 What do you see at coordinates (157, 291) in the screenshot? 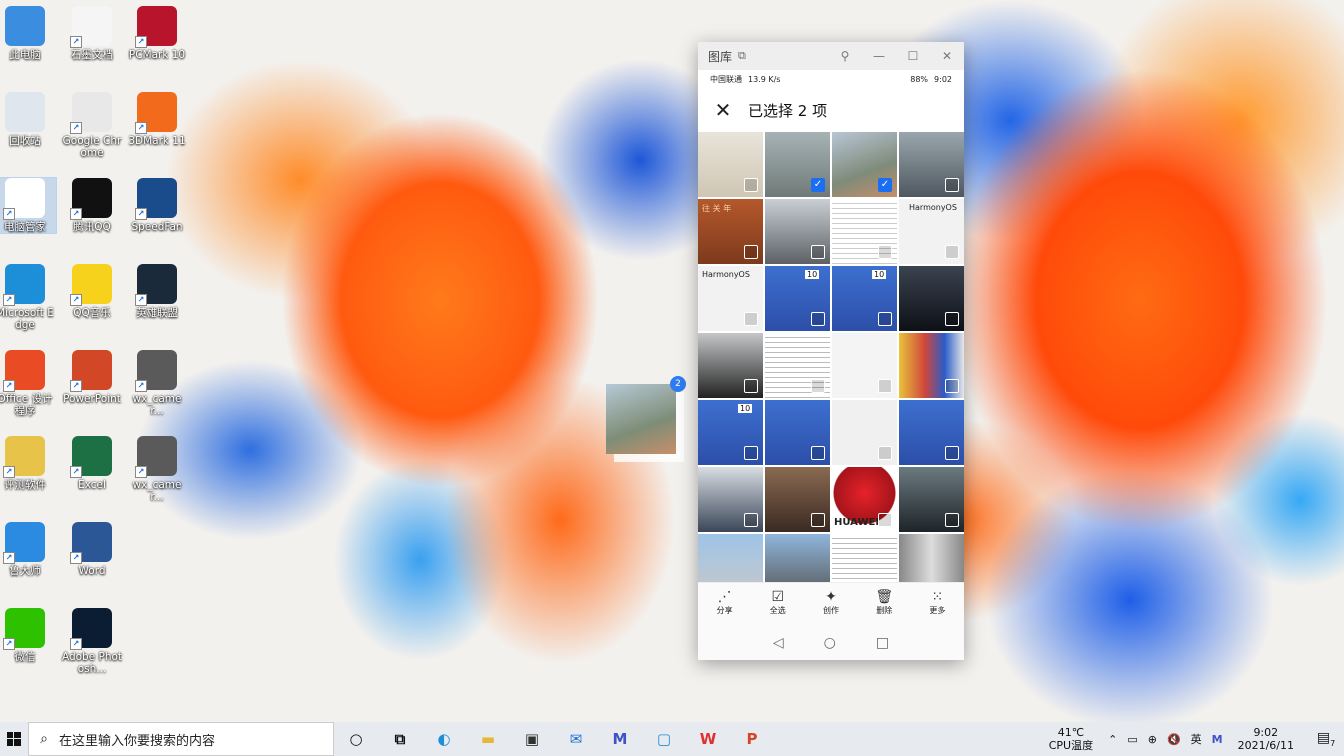
I see `desktop-icon: ↗ 英雄联盟` at bounding box center [157, 291].